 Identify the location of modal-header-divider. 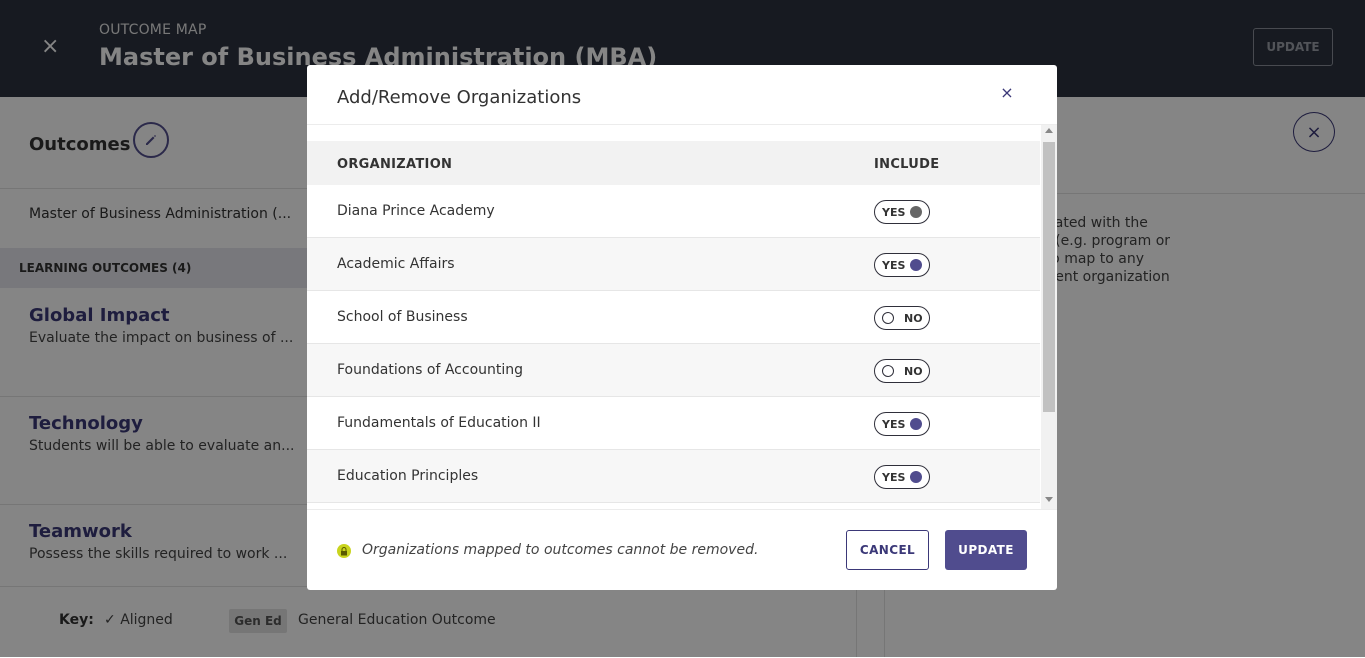
(682, 124).